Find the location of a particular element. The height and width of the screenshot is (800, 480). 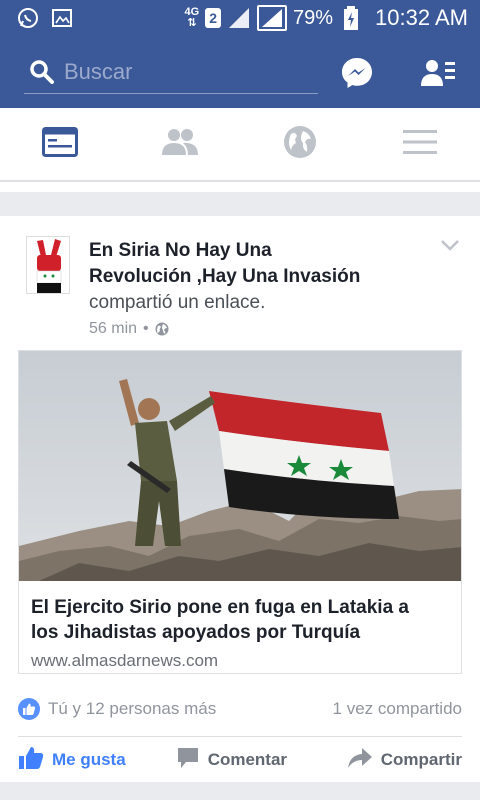

share-button: Compartir is located at coordinates (404, 760).